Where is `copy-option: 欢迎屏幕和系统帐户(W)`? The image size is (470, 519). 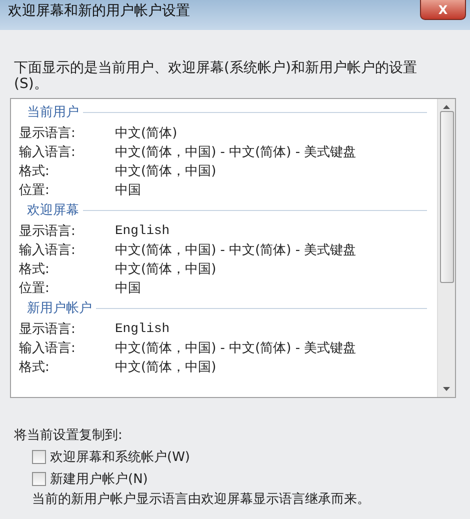
copy-option: 欢迎屏幕和系统帐户(W) is located at coordinates (244, 457).